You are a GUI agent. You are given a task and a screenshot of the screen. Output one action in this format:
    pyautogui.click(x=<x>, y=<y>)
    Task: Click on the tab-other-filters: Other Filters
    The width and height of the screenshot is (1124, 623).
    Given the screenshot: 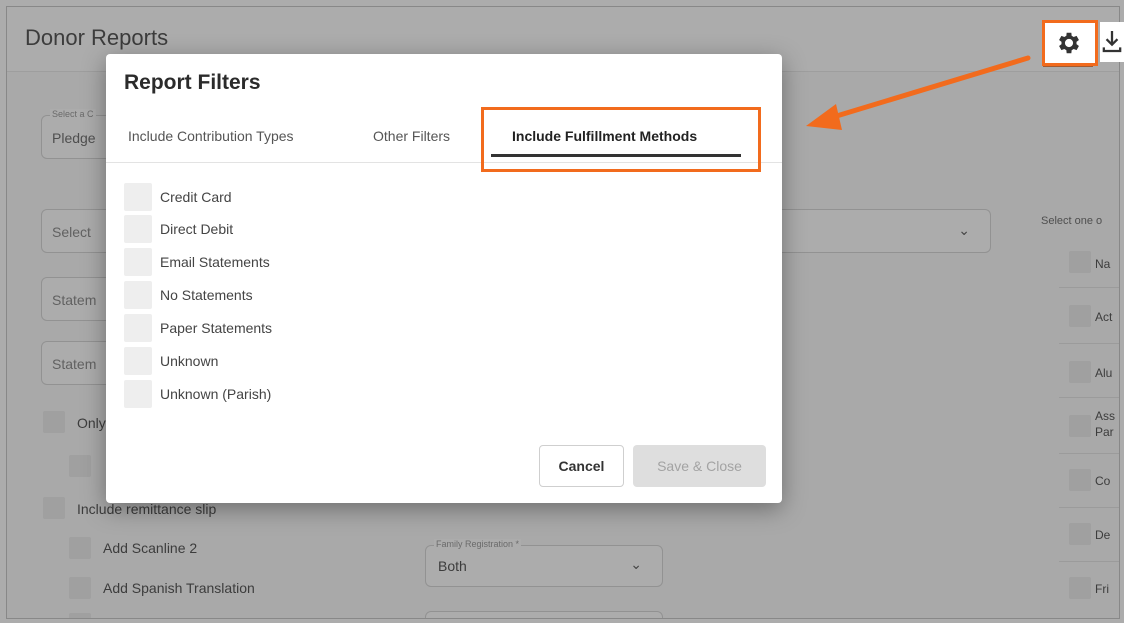 What is the action you would take?
    pyautogui.click(x=411, y=136)
    